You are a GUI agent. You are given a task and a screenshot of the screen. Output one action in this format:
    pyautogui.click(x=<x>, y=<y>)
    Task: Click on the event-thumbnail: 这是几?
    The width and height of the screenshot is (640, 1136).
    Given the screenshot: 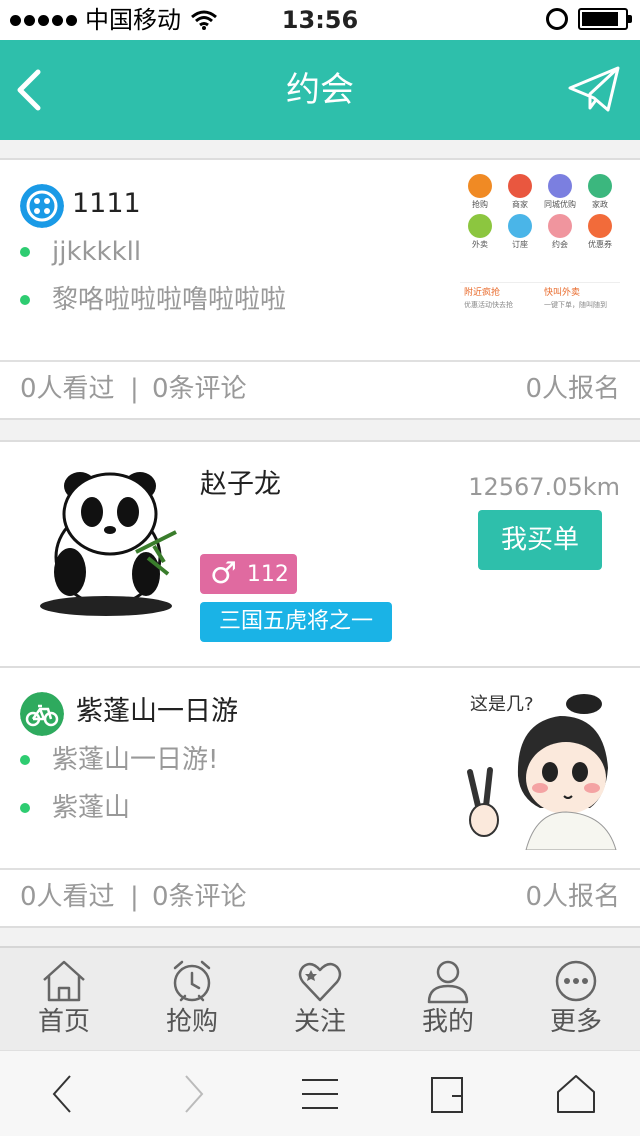 What is the action you would take?
    pyautogui.click(x=538, y=768)
    